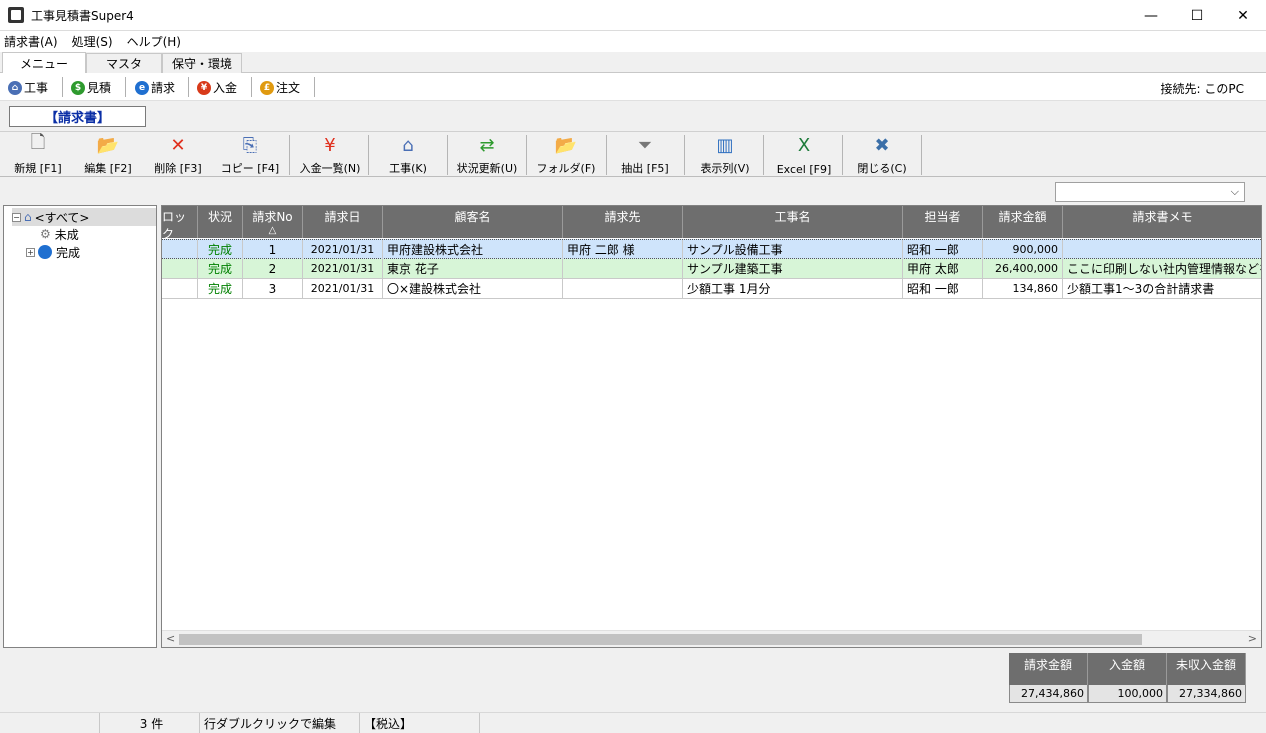 This screenshot has height=733, width=1266. What do you see at coordinates (16, 15) in the screenshot?
I see `app-icon` at bounding box center [16, 15].